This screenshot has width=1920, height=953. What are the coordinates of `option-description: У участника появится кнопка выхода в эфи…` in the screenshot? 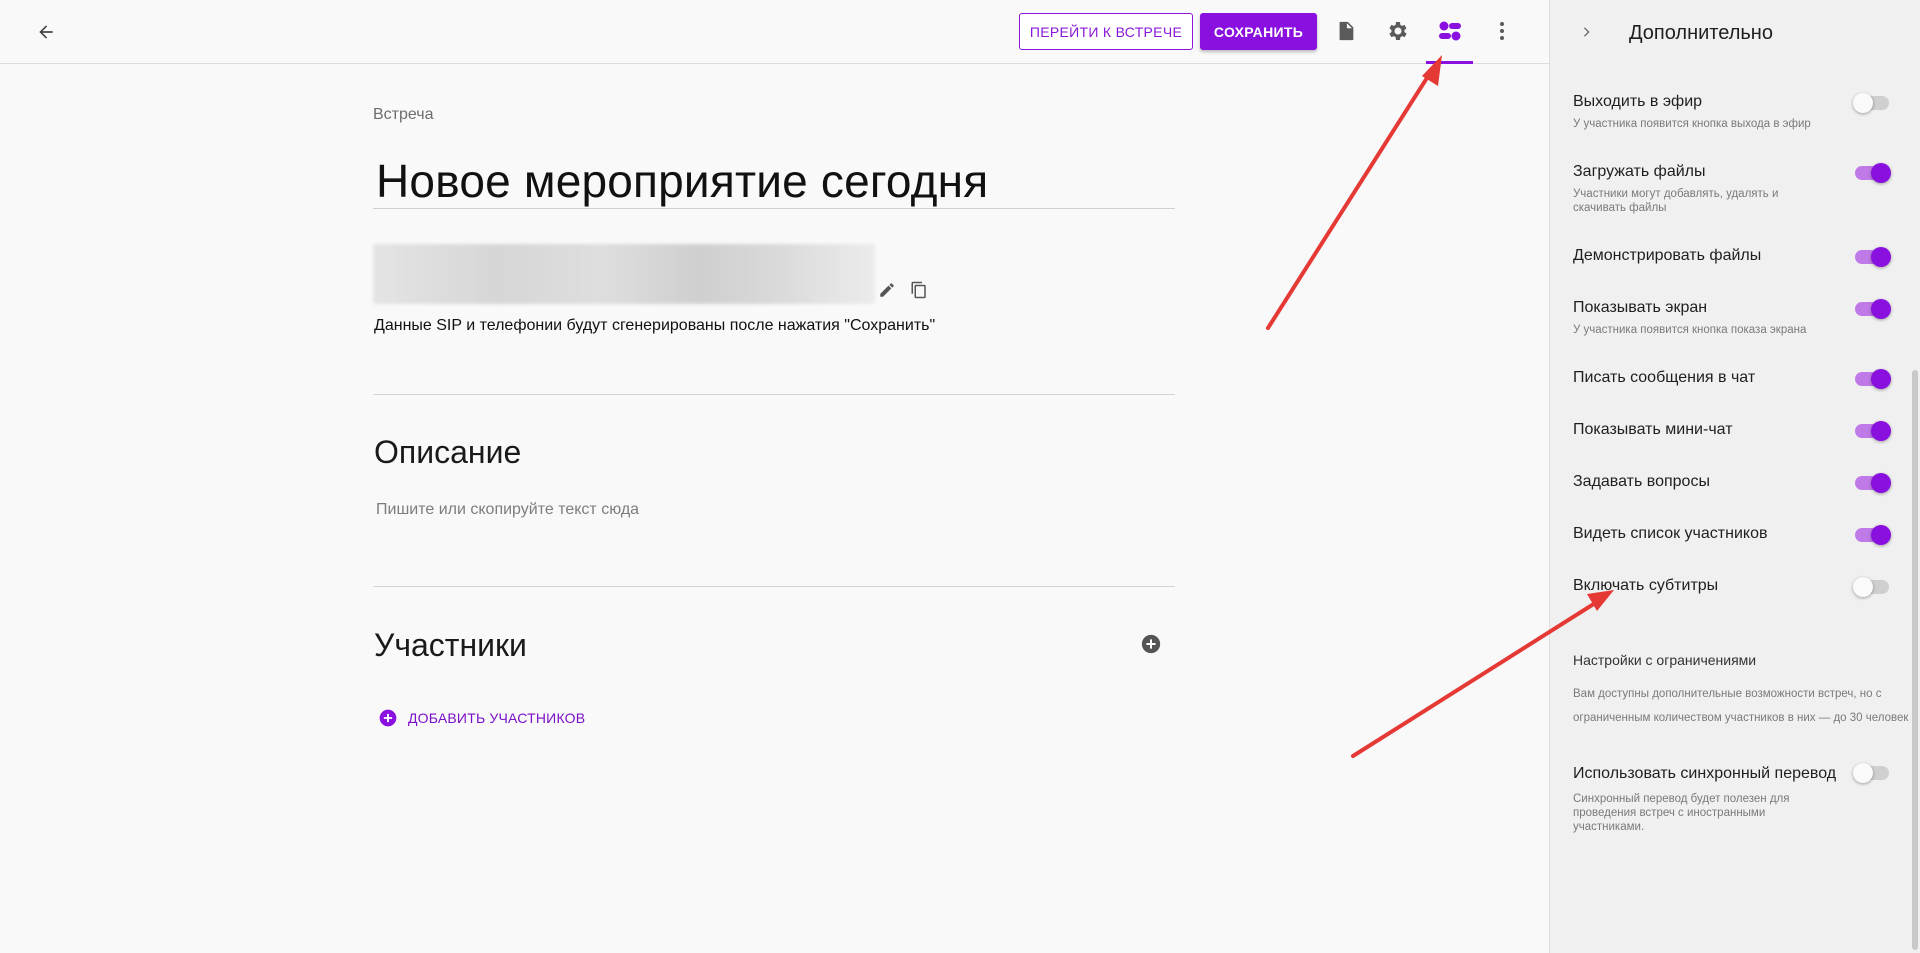 It's located at (1692, 124).